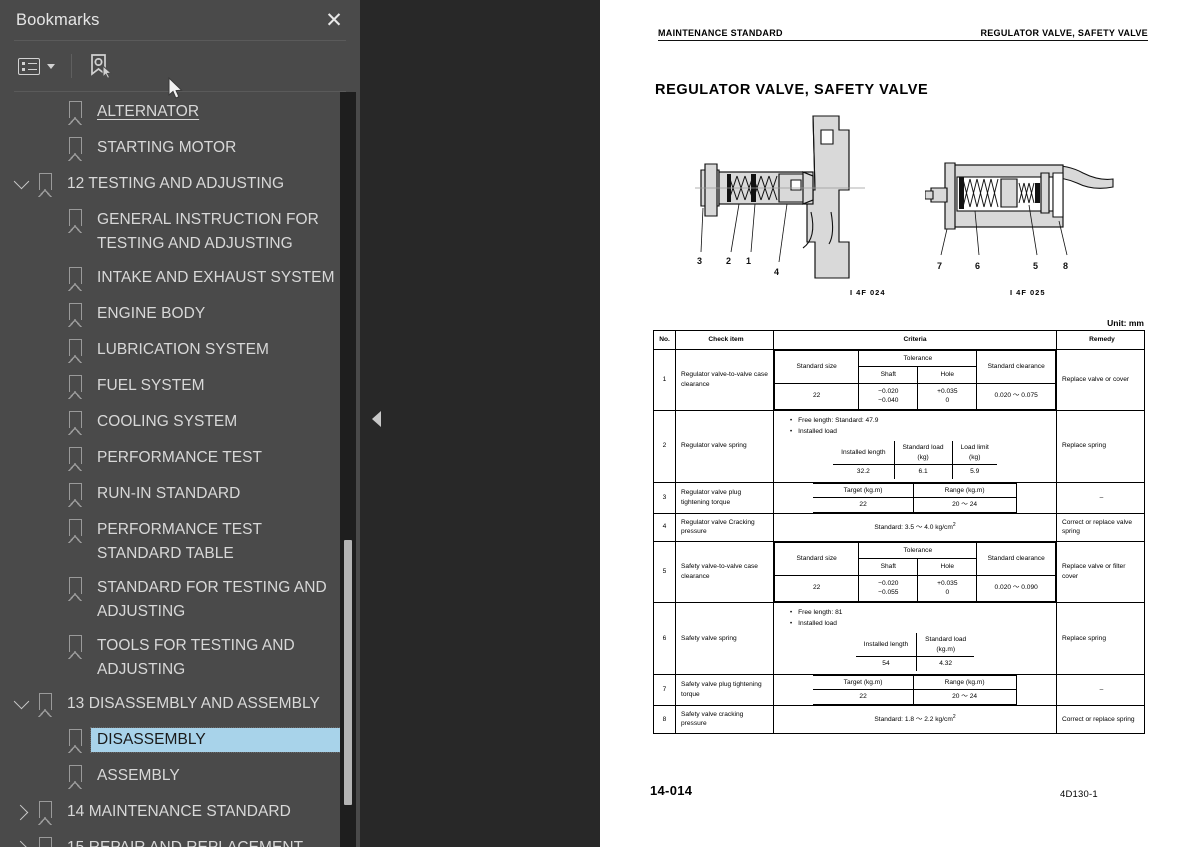 This screenshot has width=1200, height=847. What do you see at coordinates (664, 719) in the screenshot?
I see `row-number: 8` at bounding box center [664, 719].